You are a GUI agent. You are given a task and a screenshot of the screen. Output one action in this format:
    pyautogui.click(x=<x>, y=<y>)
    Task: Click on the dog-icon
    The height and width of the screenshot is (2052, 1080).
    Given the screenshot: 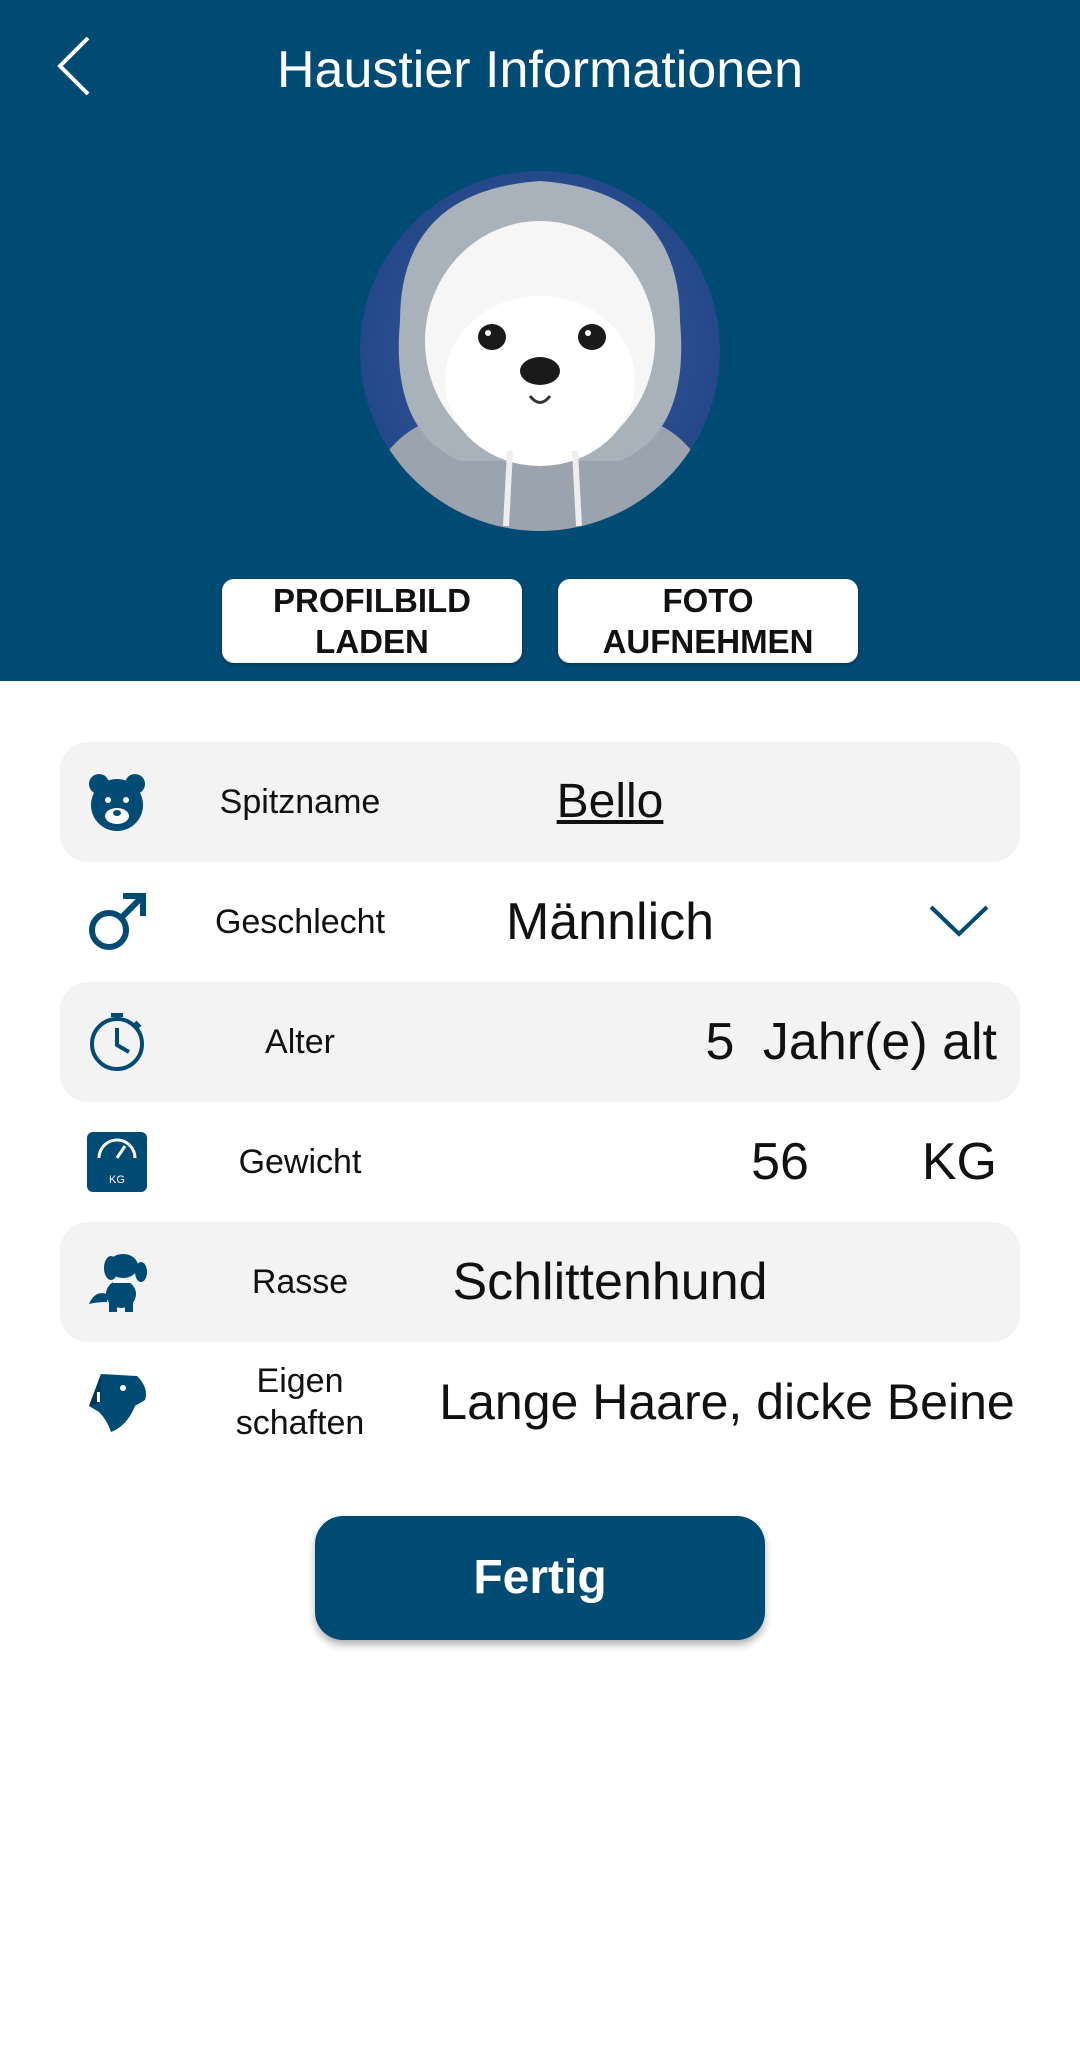 What is the action you would take?
    pyautogui.click(x=118, y=1283)
    